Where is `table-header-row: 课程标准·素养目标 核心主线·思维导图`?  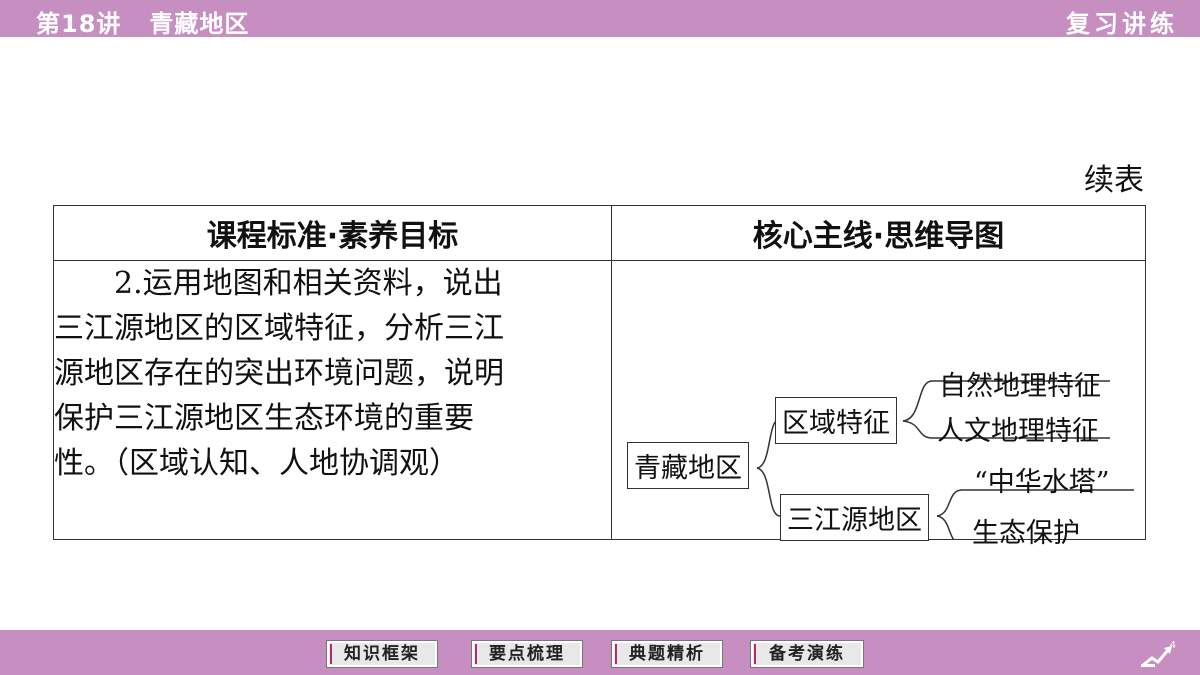
table-header-row: 课程标准·素养目标 核心主线·思维导图 is located at coordinates (599, 233).